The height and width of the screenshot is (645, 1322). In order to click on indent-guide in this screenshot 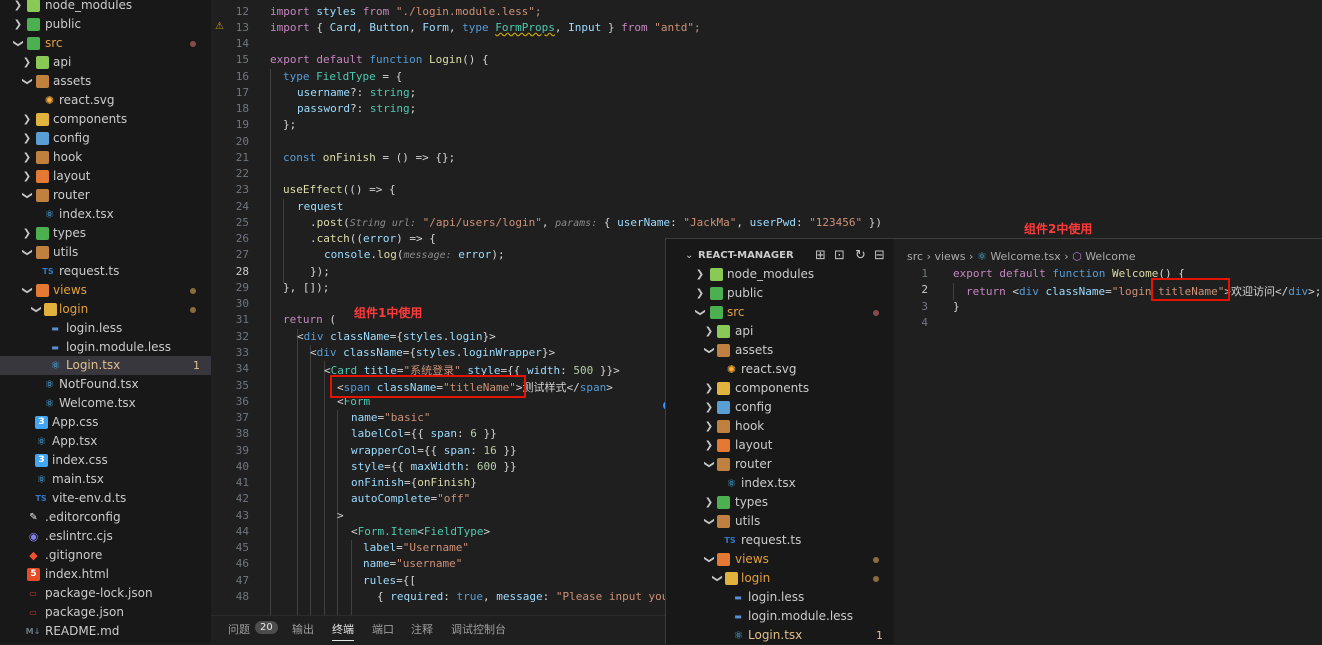, I will do `click(283, 241)`.